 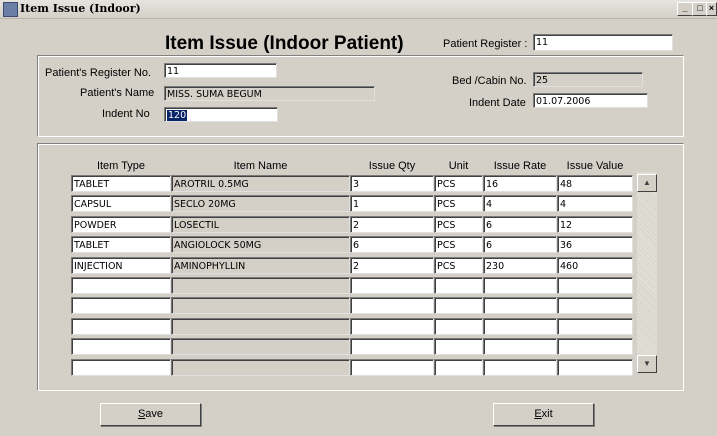 I want to click on indent-no-value: 120, so click(x=177, y=115).